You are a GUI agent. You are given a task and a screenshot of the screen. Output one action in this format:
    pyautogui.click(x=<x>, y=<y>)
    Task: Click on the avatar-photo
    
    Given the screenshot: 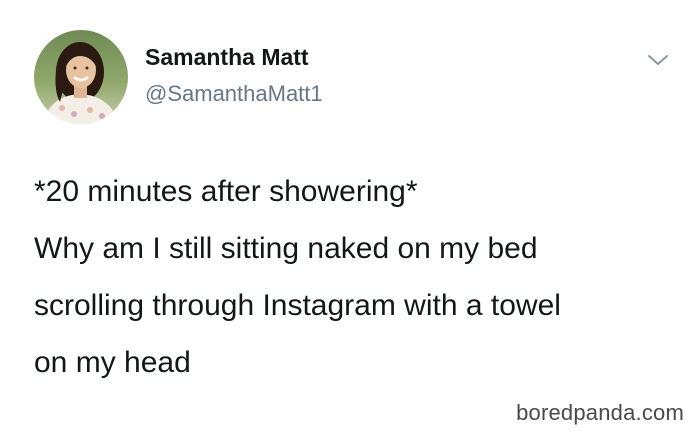 What is the action you would take?
    pyautogui.click(x=81, y=77)
    